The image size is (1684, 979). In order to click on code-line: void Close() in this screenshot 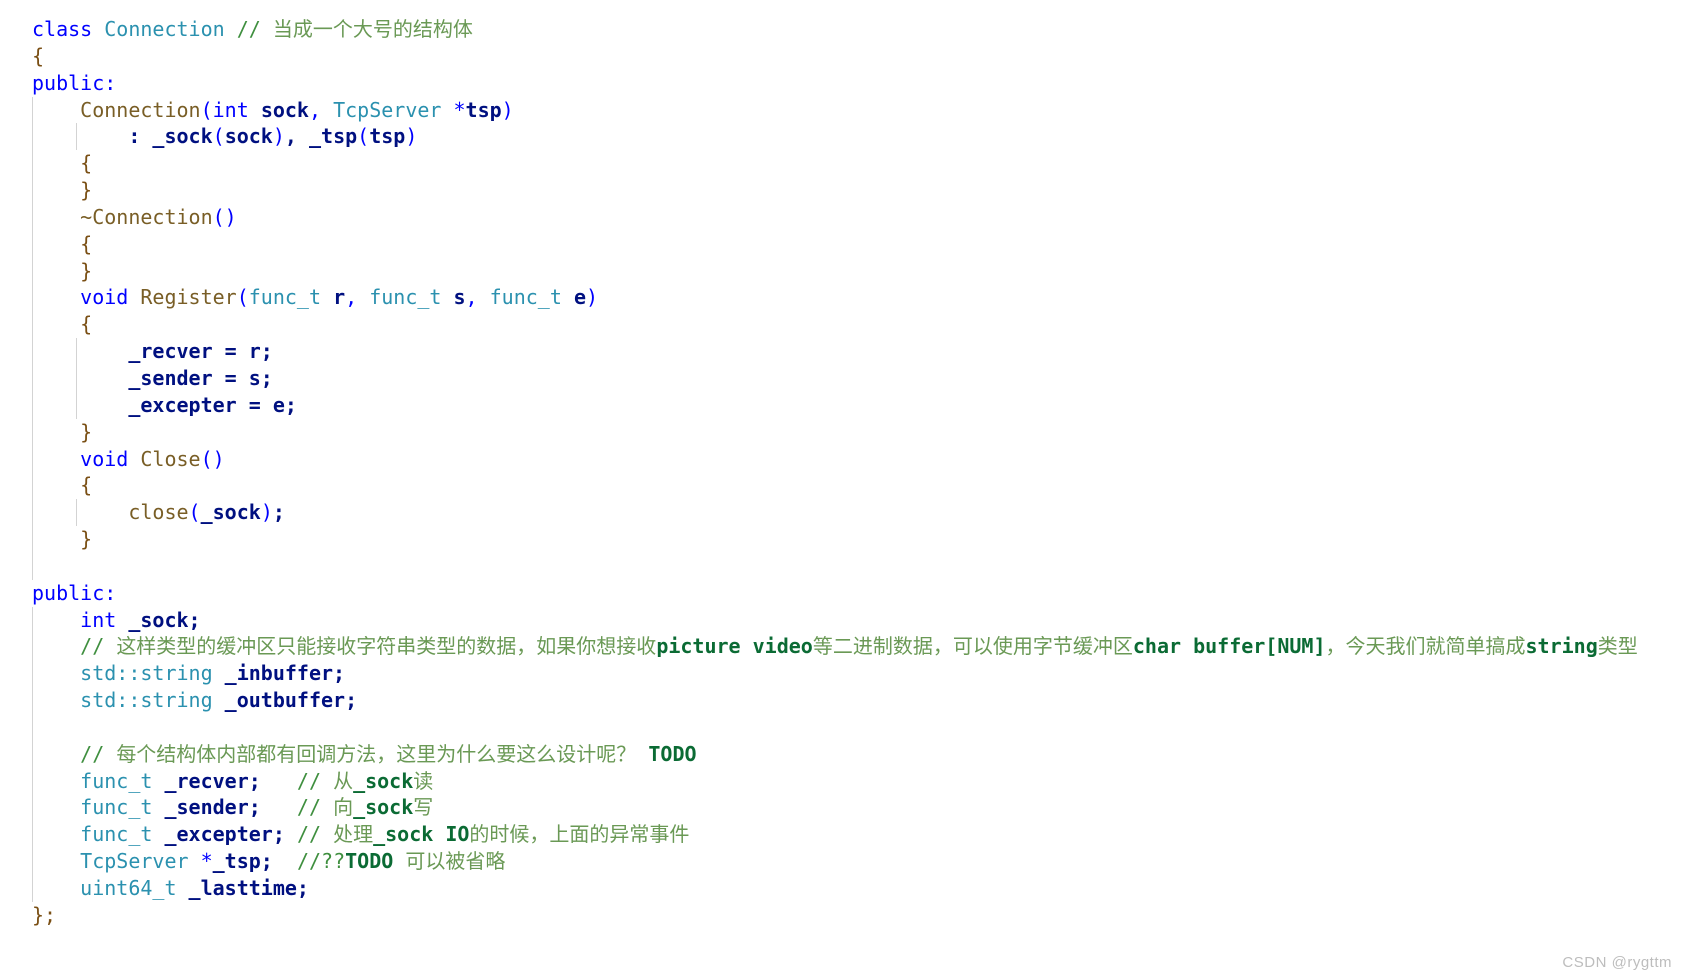, I will do `click(842, 459)`.